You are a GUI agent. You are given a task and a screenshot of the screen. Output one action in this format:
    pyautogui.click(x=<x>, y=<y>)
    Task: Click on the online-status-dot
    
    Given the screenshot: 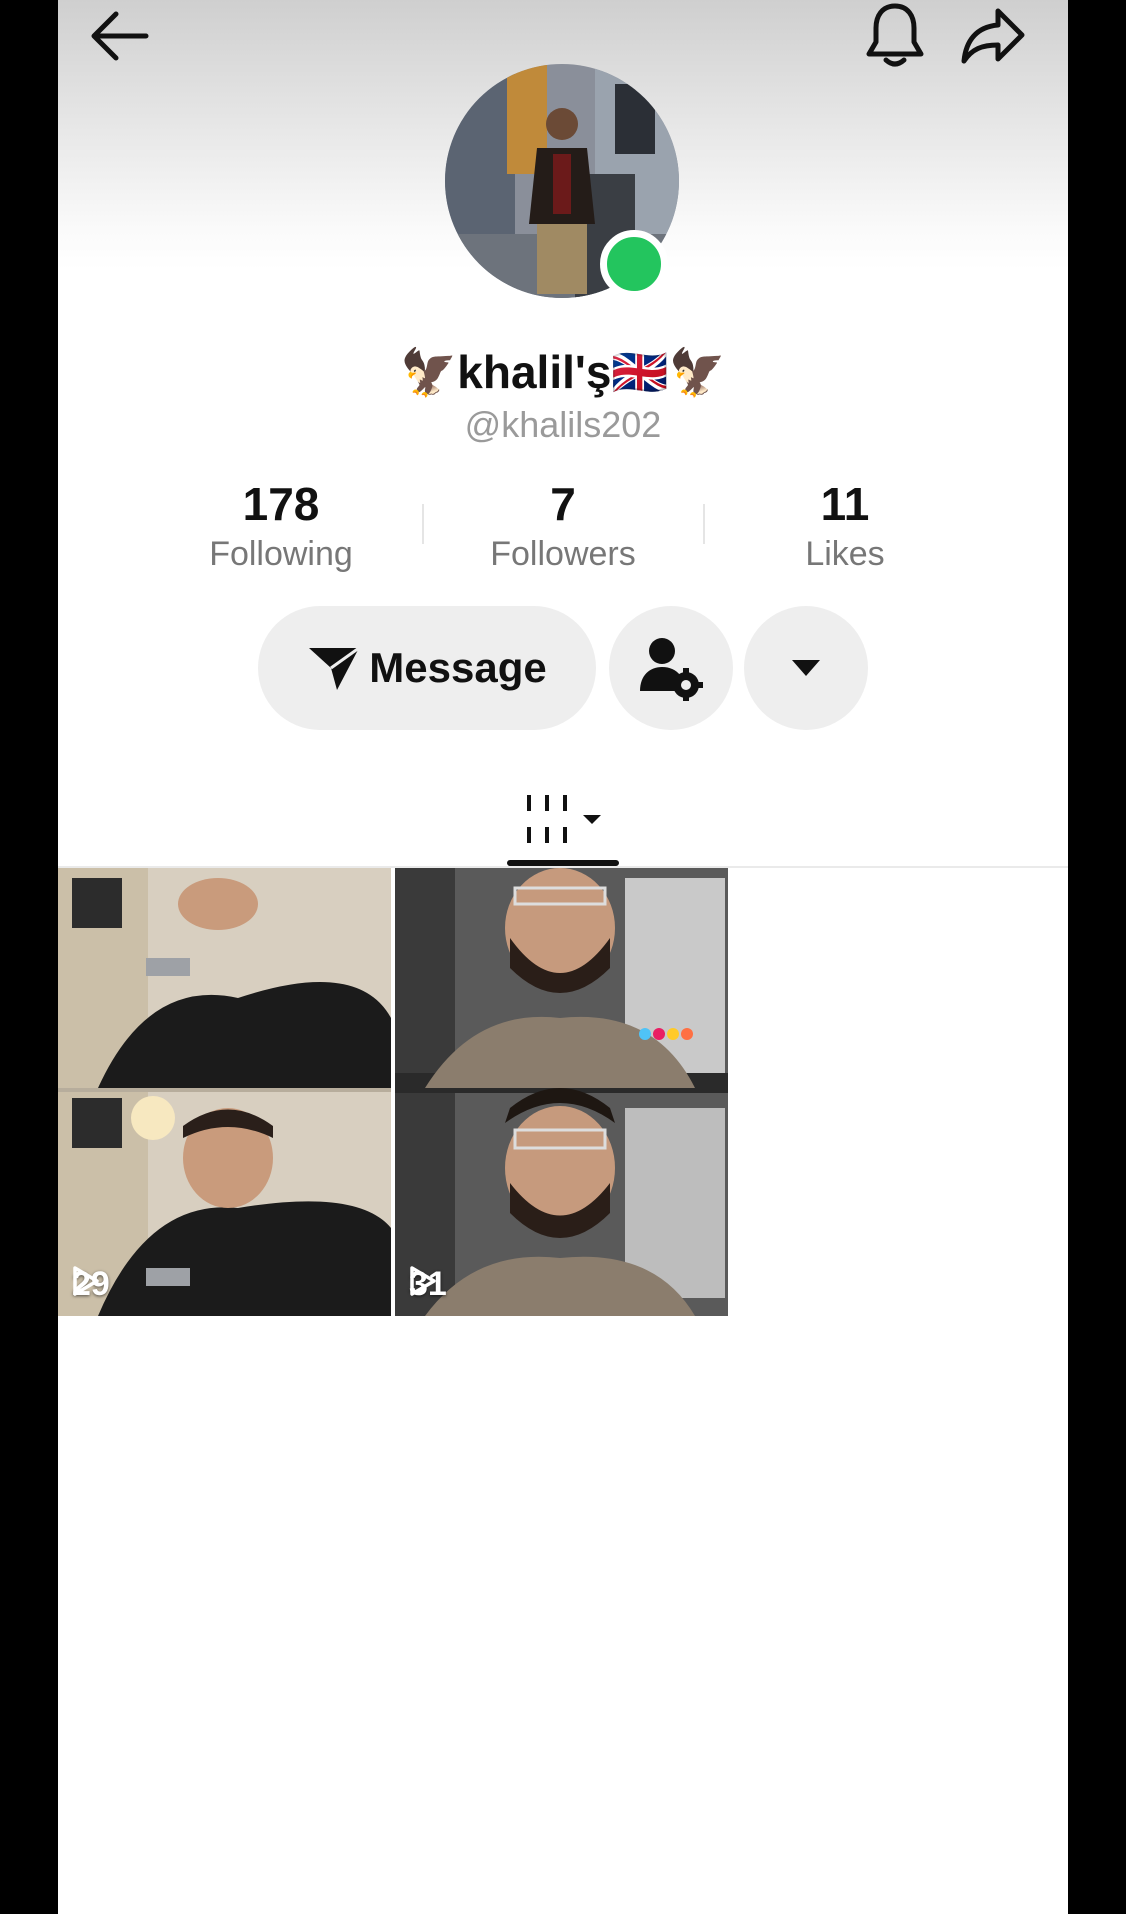 What is the action you would take?
    pyautogui.click(x=634, y=264)
    